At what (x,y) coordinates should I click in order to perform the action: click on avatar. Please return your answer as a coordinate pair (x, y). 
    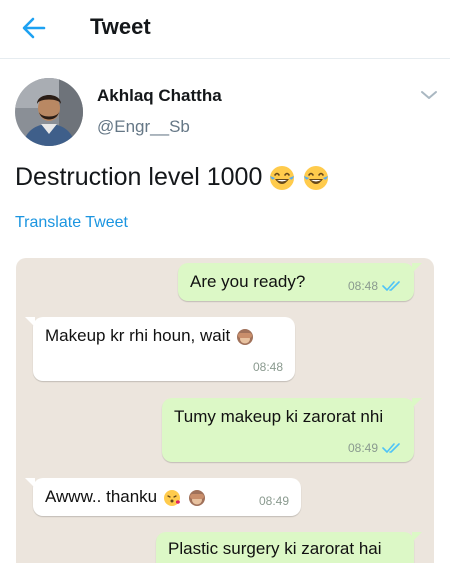
    Looking at the image, I should click on (49, 112).